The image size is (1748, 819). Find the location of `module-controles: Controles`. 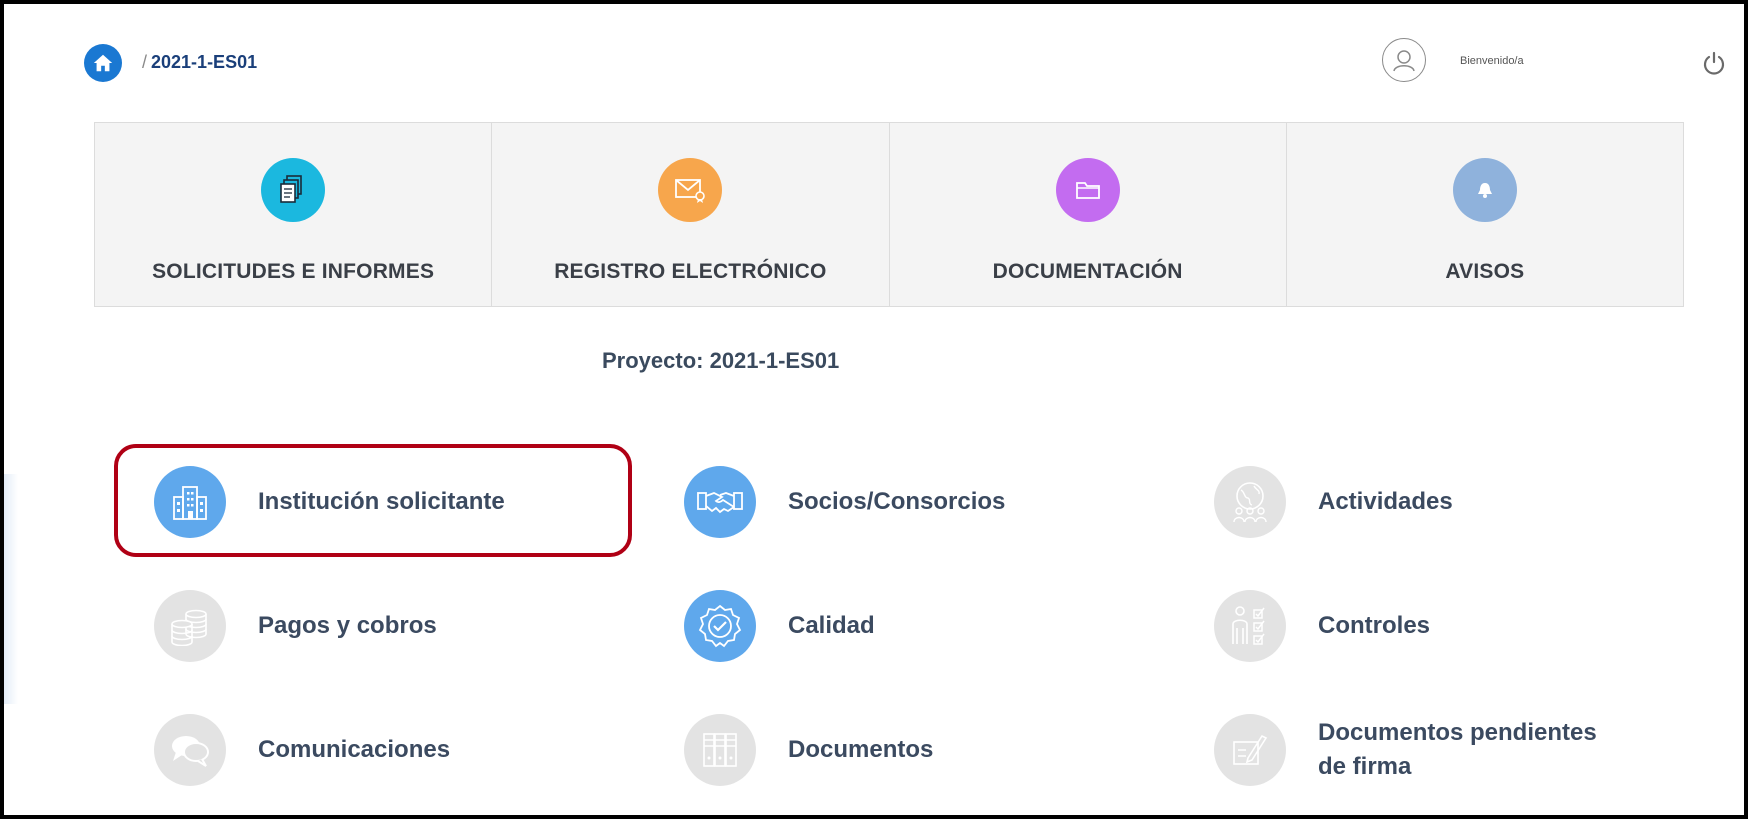

module-controles: Controles is located at coordinates (1322, 626).